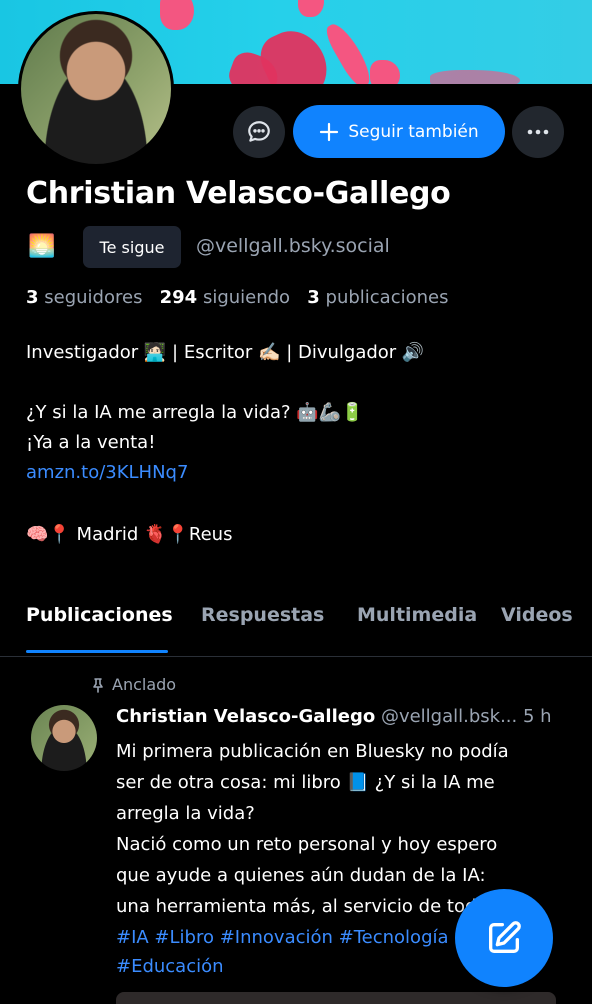 The height and width of the screenshot is (1004, 592). I want to click on pin-icon, so click(98, 685).